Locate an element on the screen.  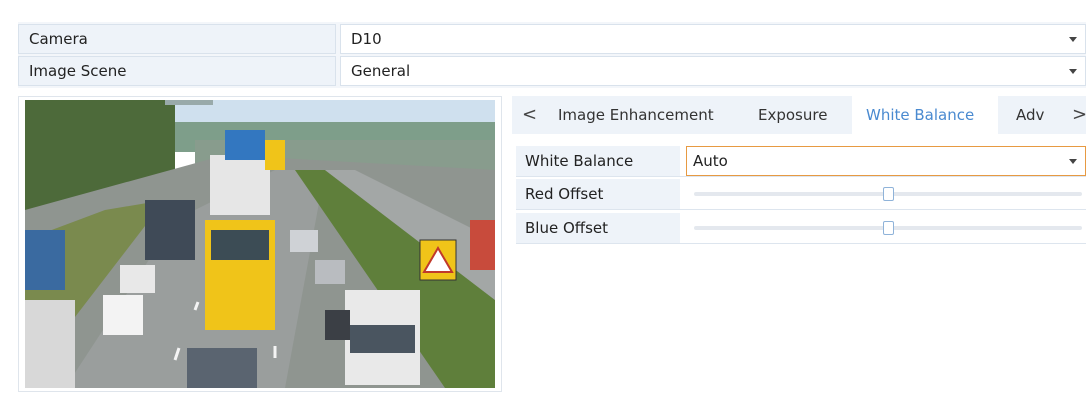
camera-select: D10 is located at coordinates (713, 39).